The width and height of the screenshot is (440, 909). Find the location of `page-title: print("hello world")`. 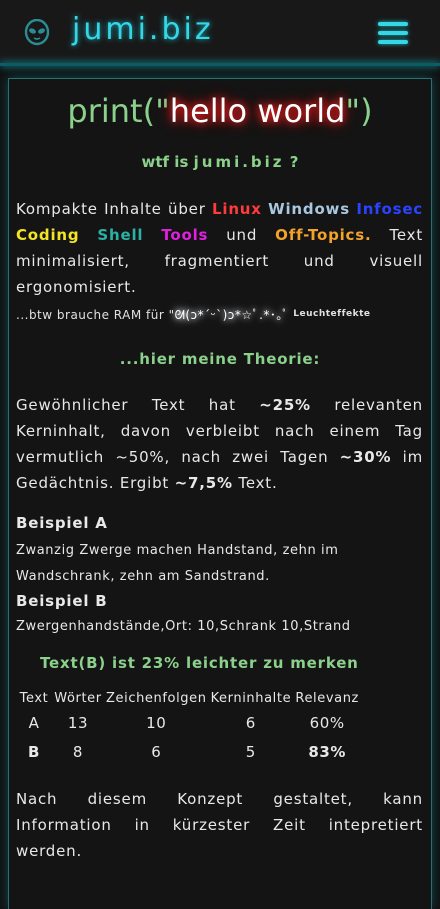

page-title: print("hello world") is located at coordinates (220, 111).